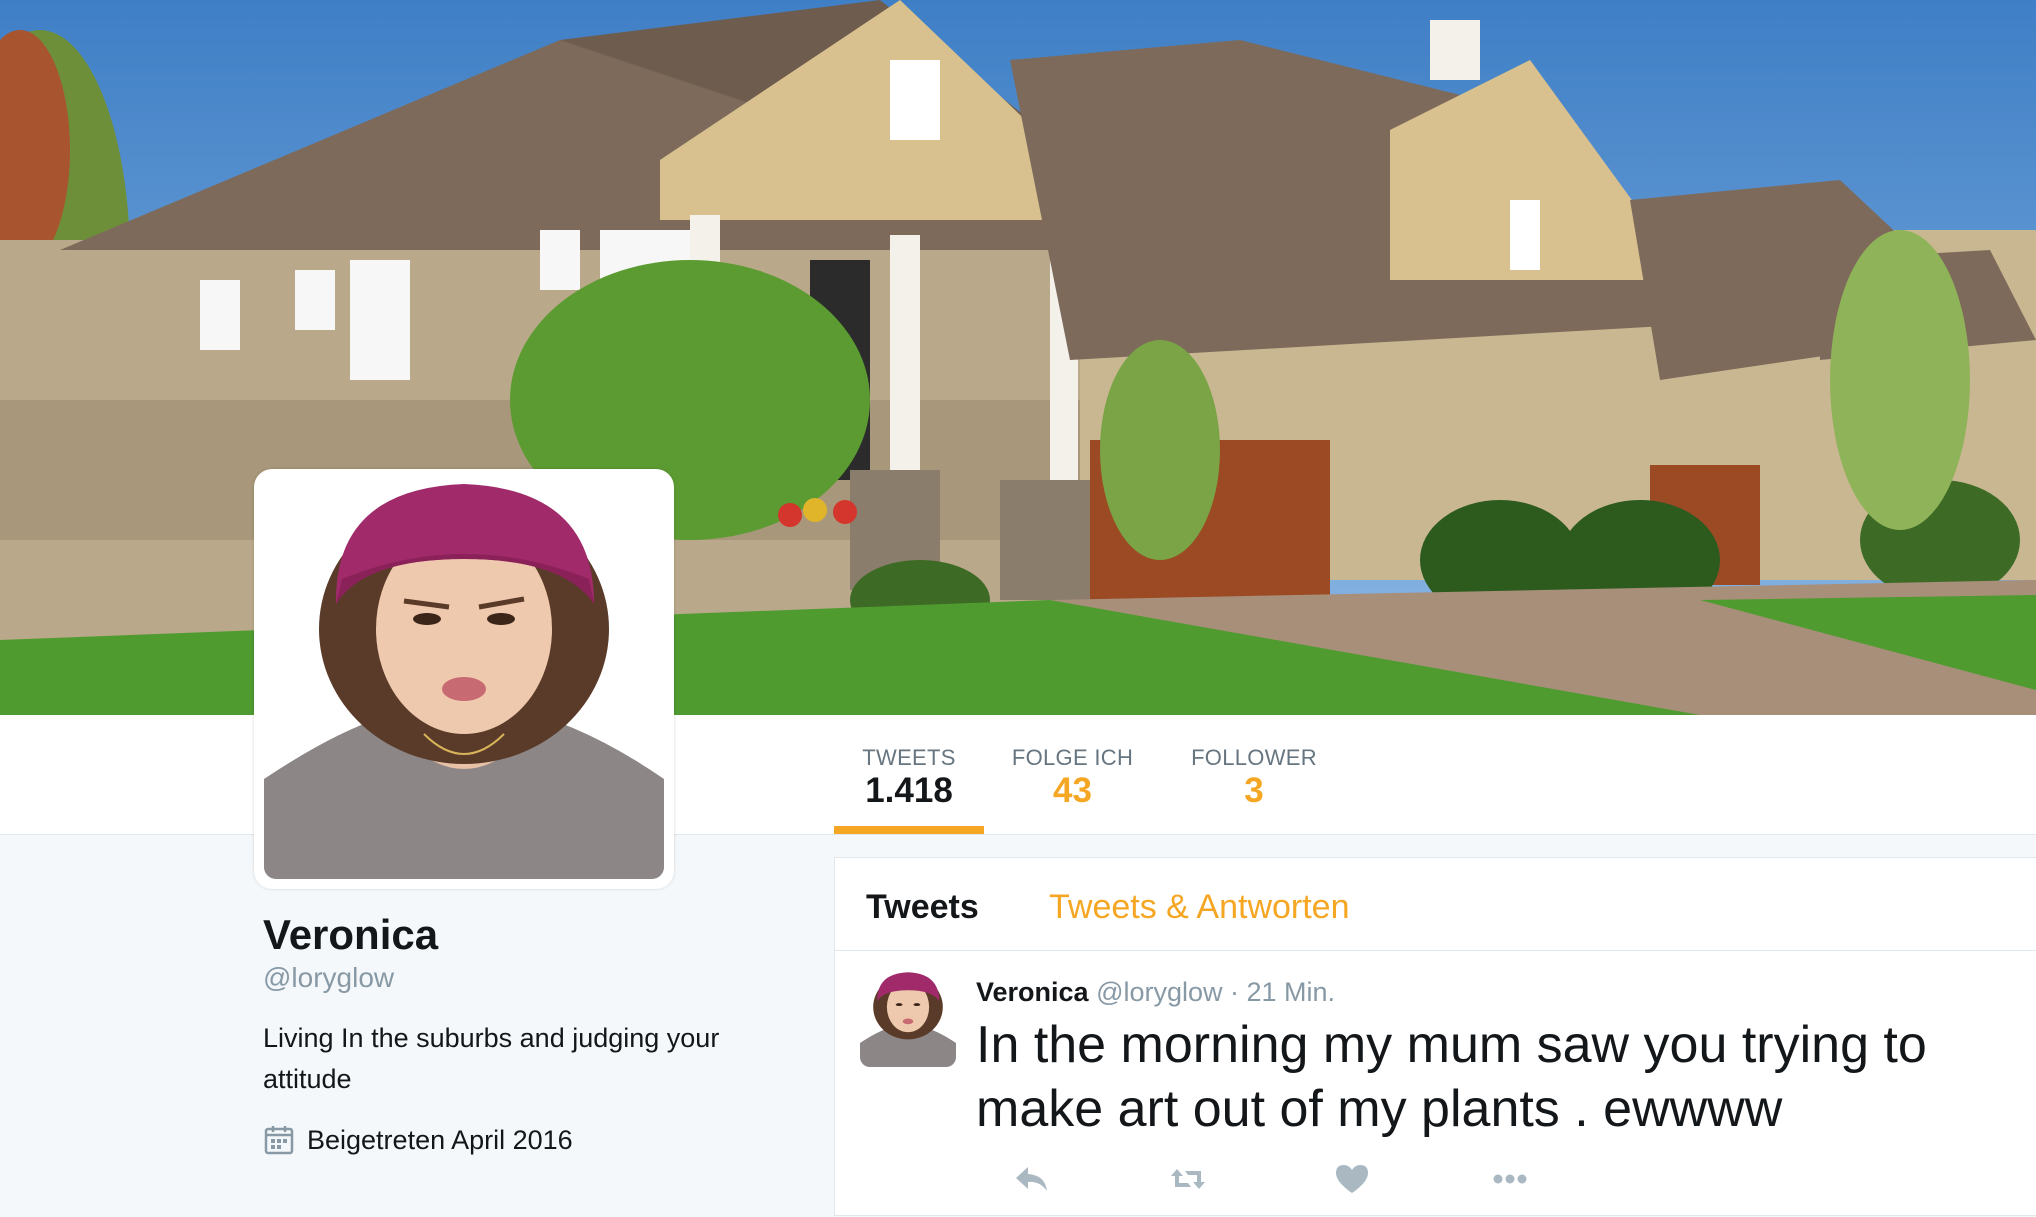  What do you see at coordinates (1215, 992) in the screenshot?
I see `tweet-meta: @loryglow · 21 Min.` at bounding box center [1215, 992].